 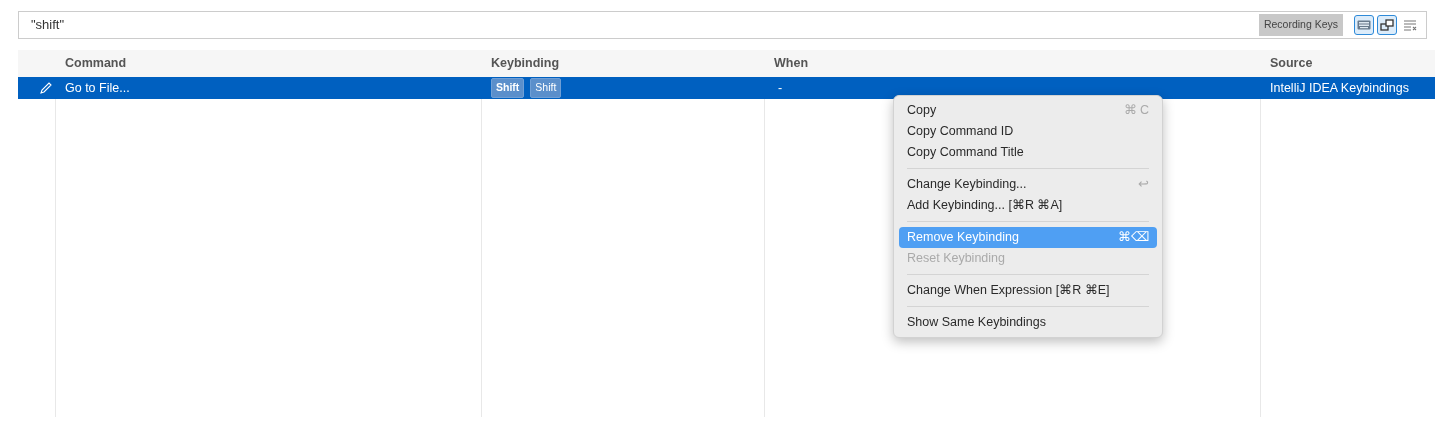 I want to click on table-cell: -, so click(x=1013, y=88).